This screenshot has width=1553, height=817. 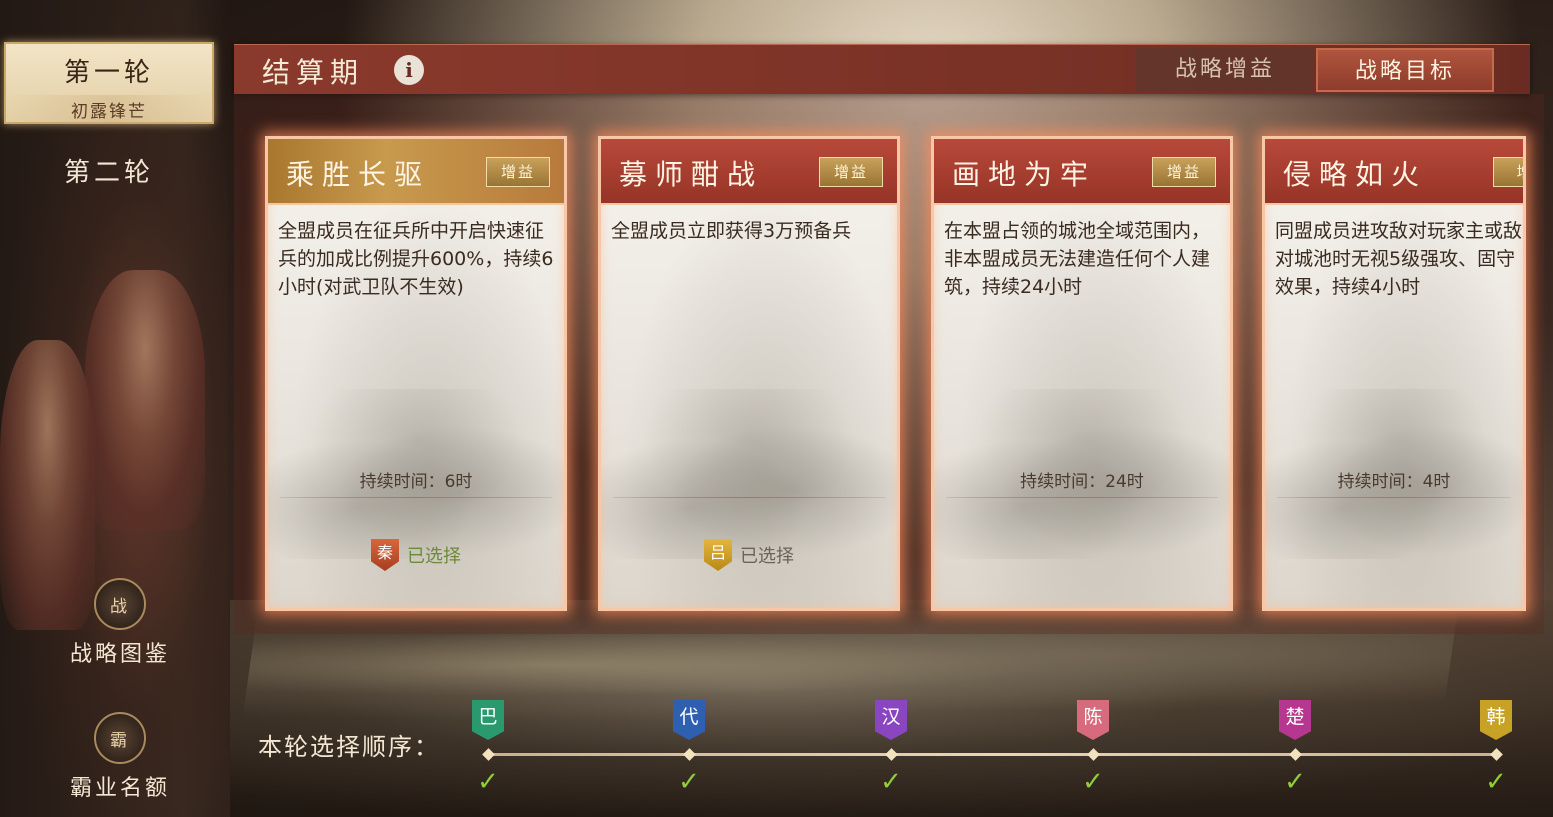 I want to click on card-description: 同盟成员进攻敌对玩家主或敌对城池时无视5级强攻、固守效果，持续4小时, so click(x=1399, y=259).